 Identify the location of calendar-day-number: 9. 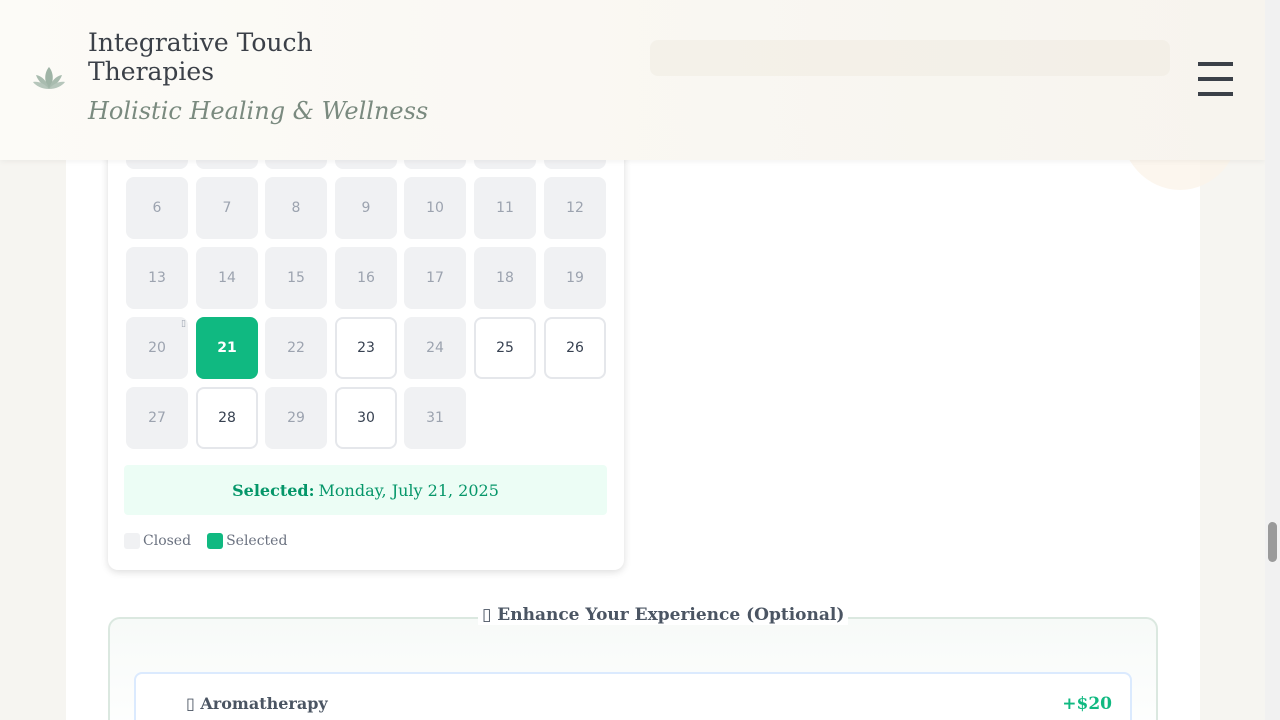
(366, 208).